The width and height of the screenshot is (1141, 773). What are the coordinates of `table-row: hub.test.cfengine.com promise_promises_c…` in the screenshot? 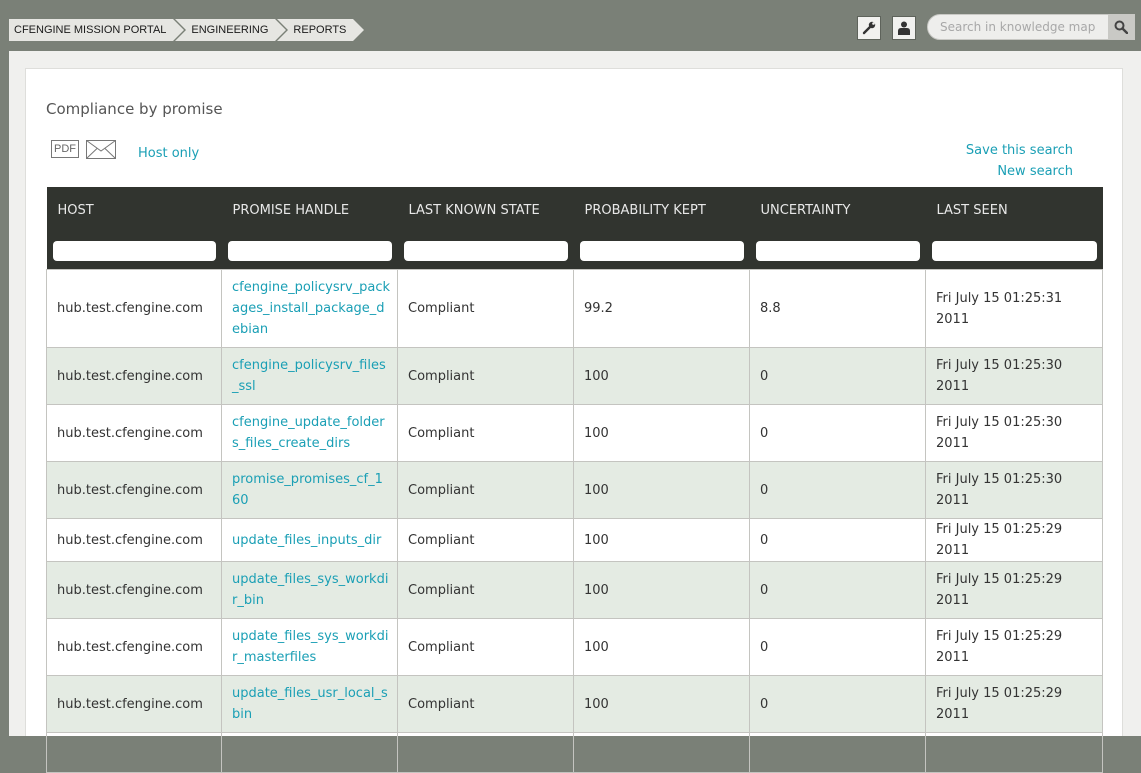 It's located at (574, 490).